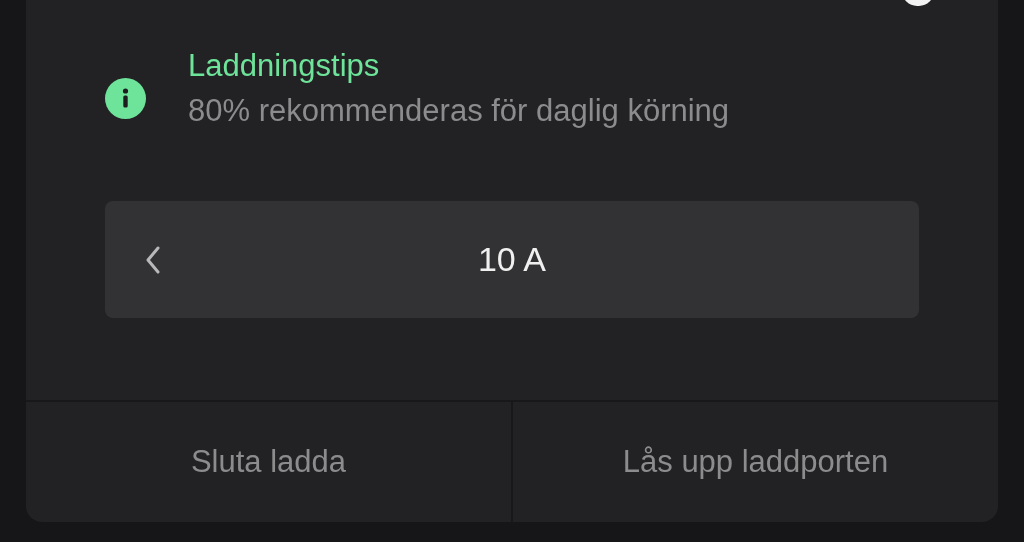 This screenshot has width=1024, height=542. What do you see at coordinates (459, 111) in the screenshot?
I see `tip-text: 80% rekommenderas för daglig körning` at bounding box center [459, 111].